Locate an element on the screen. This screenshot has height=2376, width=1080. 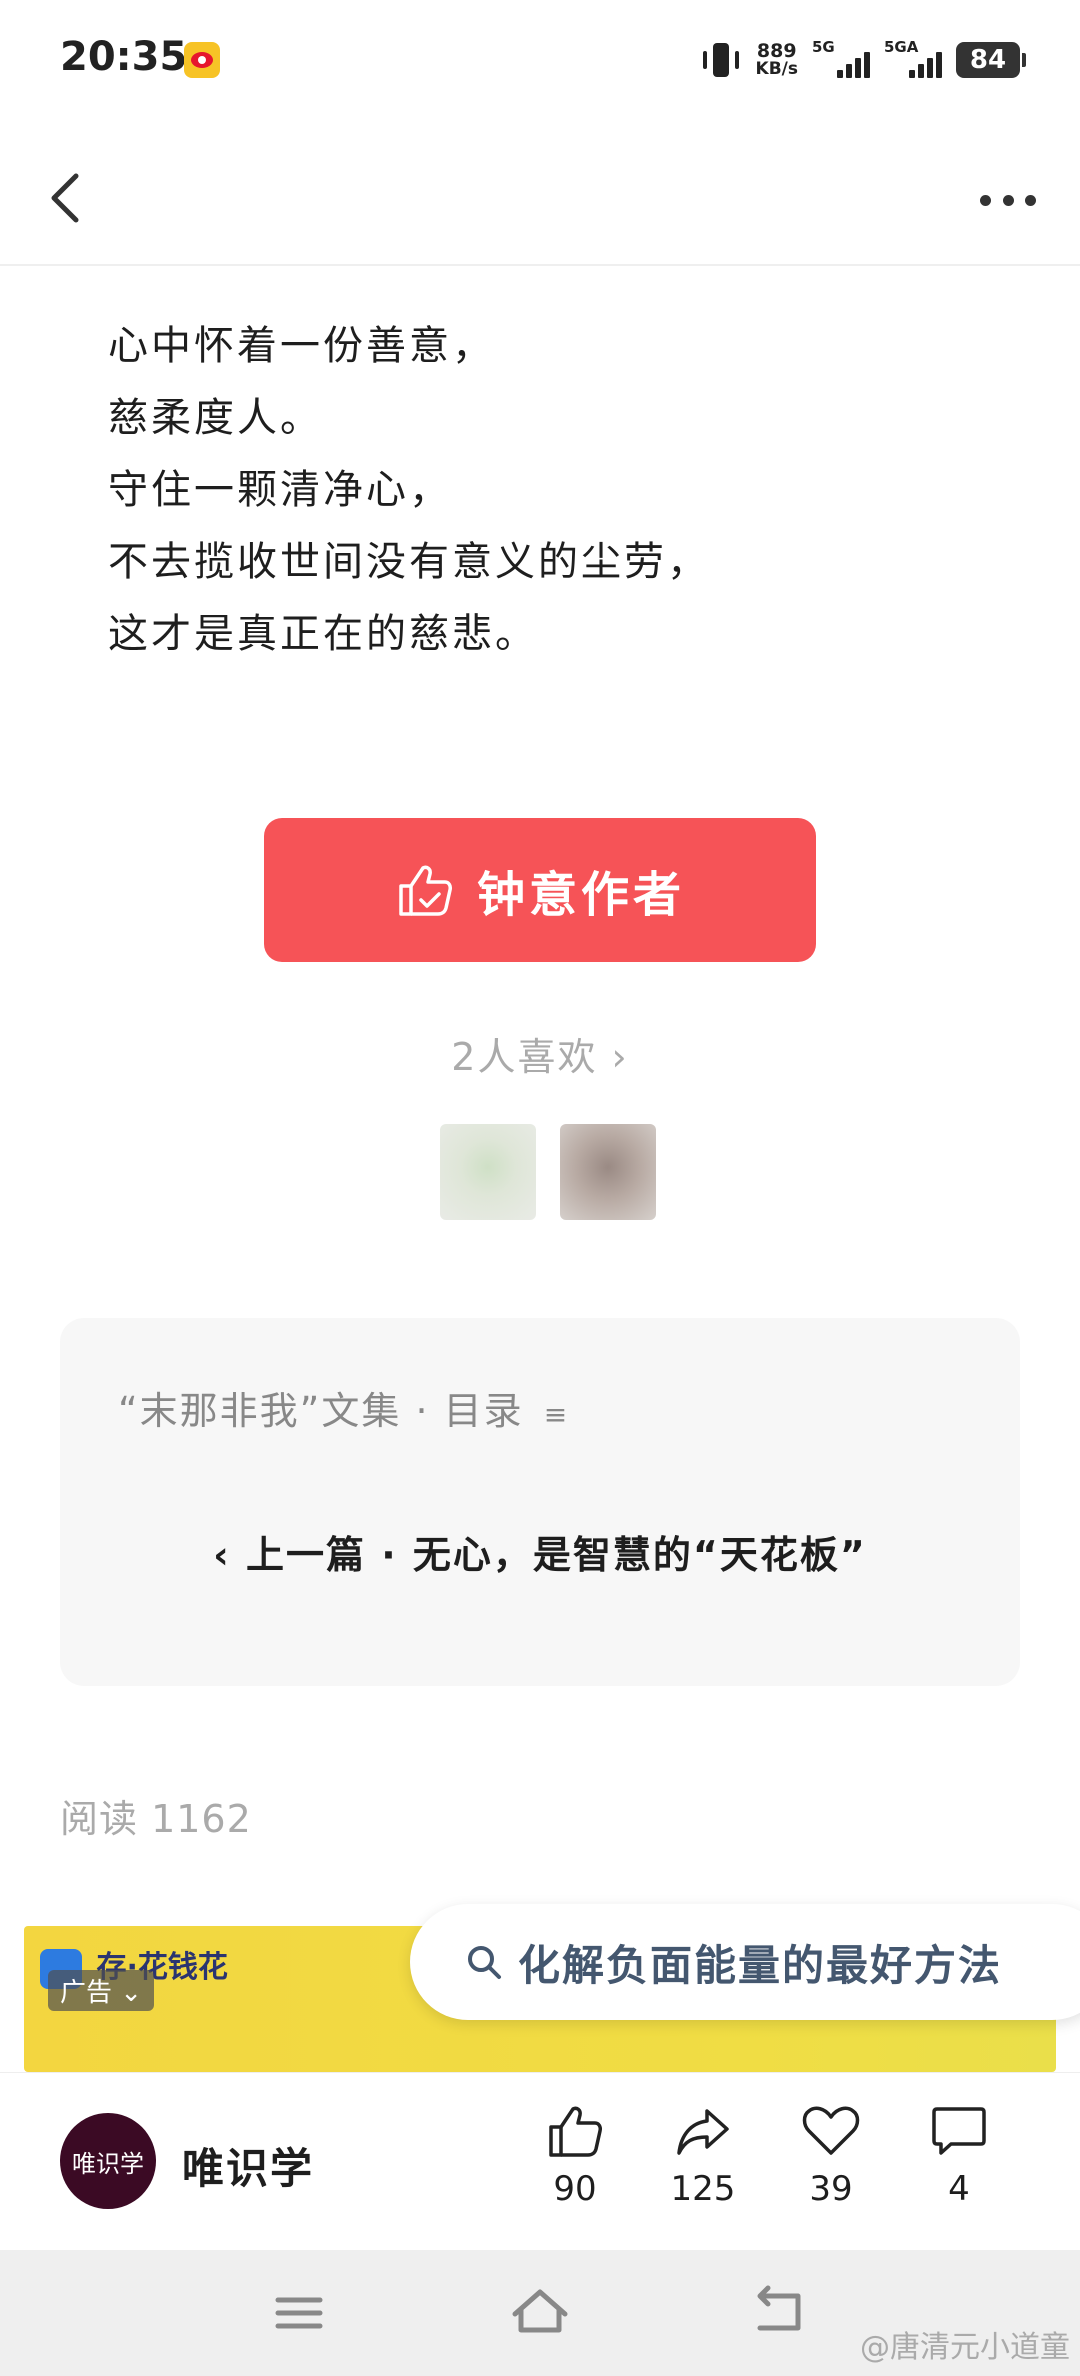
ad-area: 存·花钱花 广告 ⌄ 化解负面能量的最好方法 is located at coordinates (540, 1988).